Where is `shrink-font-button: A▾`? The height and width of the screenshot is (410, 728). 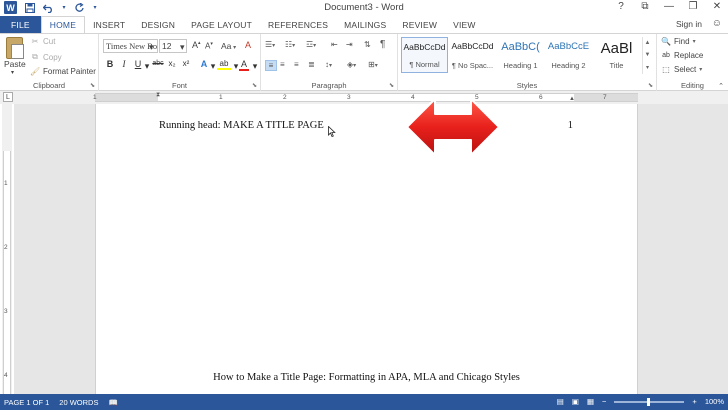
shrink-font-button: A▾ is located at coordinates (209, 46).